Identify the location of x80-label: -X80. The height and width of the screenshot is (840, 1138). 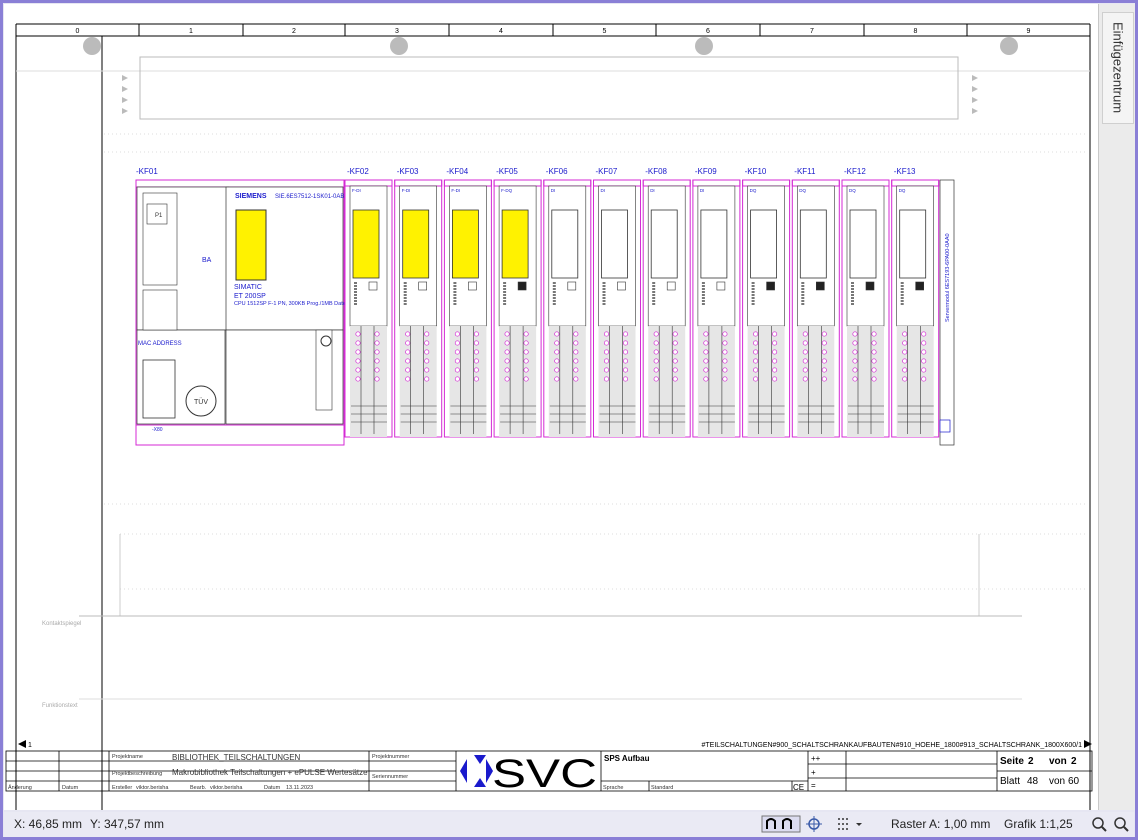
(157, 430).